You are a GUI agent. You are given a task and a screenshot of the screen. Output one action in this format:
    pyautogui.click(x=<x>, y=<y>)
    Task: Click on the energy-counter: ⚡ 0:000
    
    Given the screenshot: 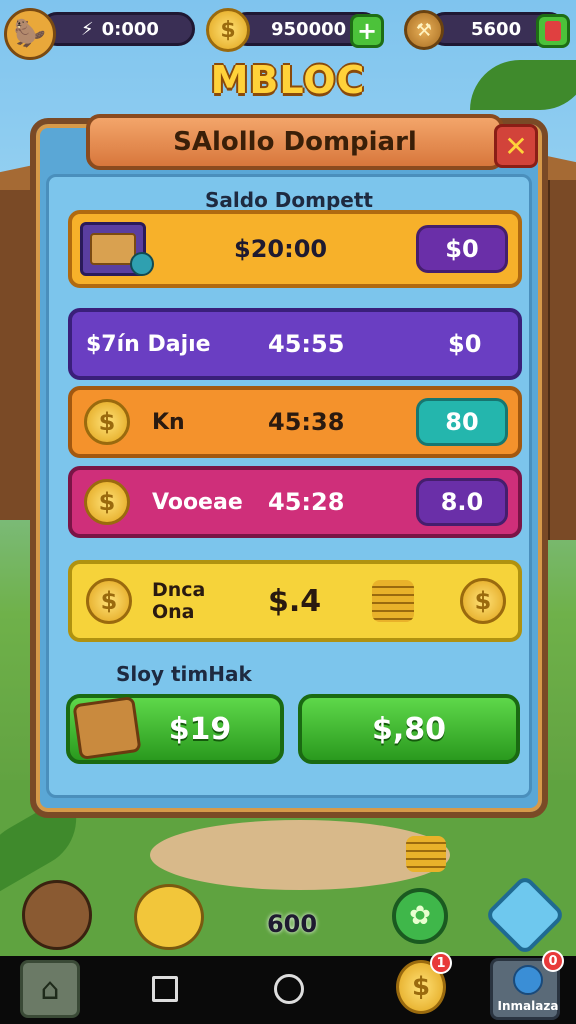 What is the action you would take?
    pyautogui.click(x=117, y=29)
    